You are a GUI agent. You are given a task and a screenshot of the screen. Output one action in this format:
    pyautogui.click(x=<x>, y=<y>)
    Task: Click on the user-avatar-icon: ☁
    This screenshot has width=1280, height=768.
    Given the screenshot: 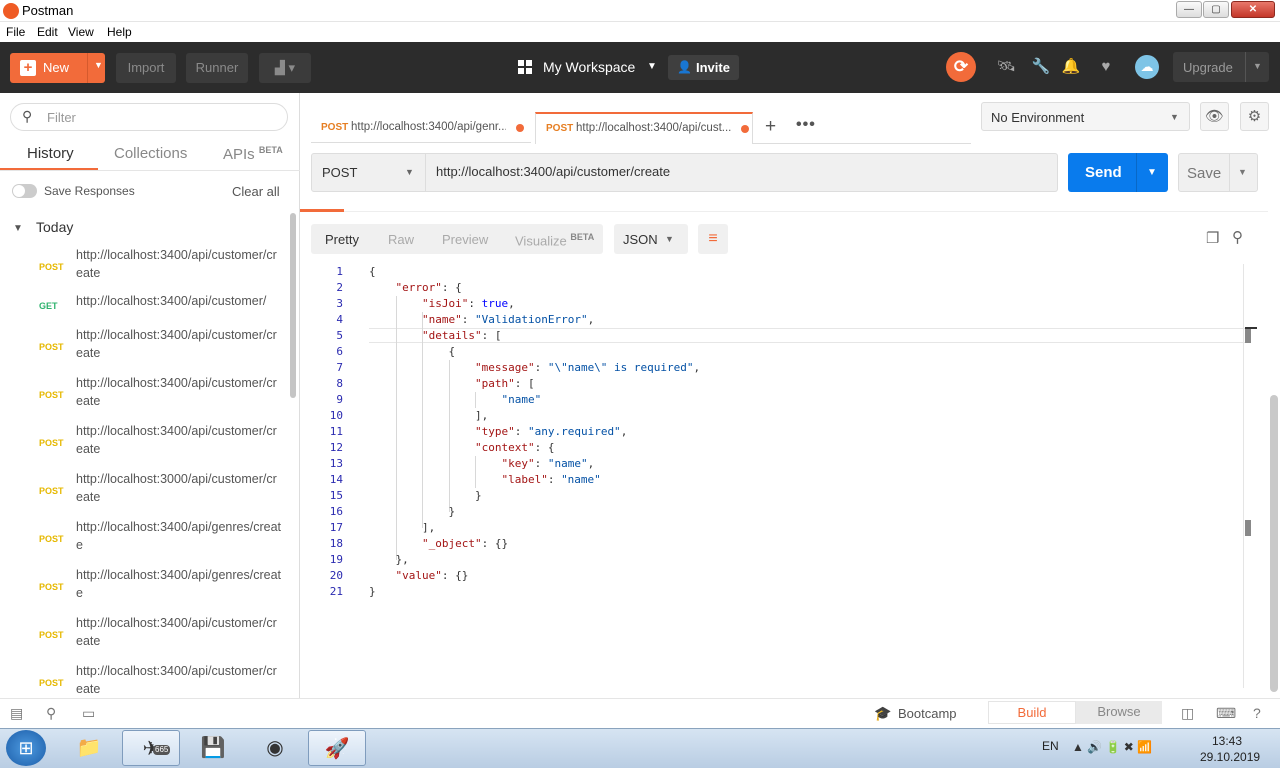 What is the action you would take?
    pyautogui.click(x=1147, y=67)
    